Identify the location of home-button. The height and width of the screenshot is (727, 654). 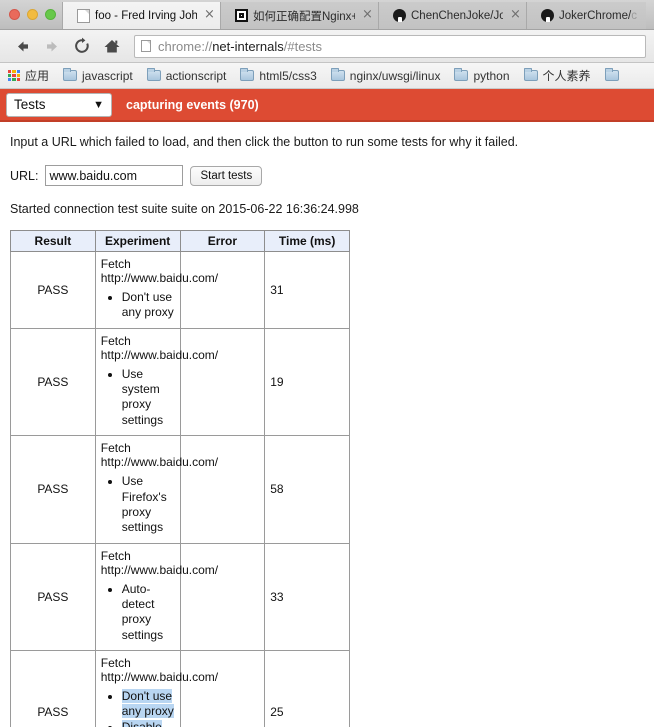
(112, 46).